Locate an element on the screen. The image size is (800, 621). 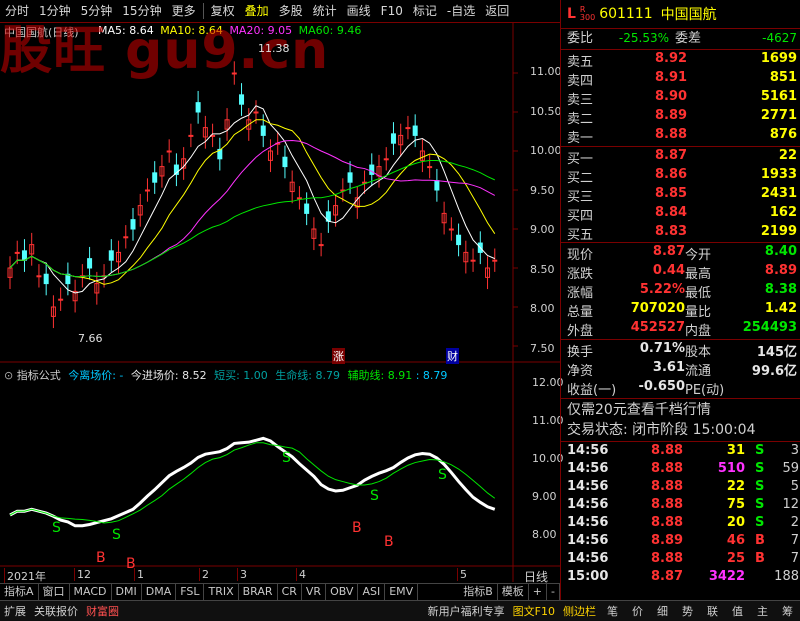
indicator-tab-2: MACD is located at coordinates (91, 592).